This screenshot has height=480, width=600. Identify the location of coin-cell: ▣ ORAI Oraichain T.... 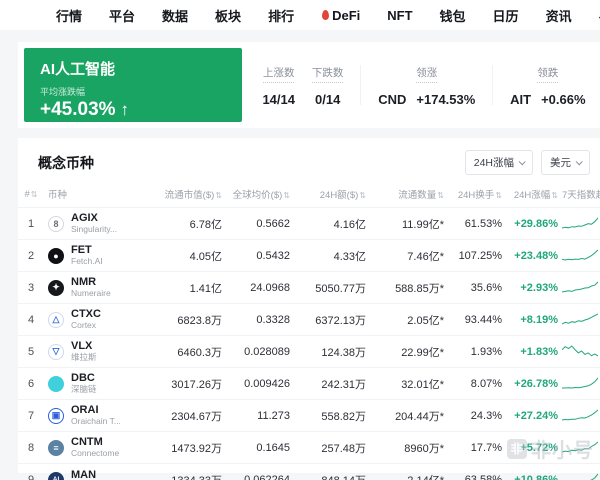
(99, 415).